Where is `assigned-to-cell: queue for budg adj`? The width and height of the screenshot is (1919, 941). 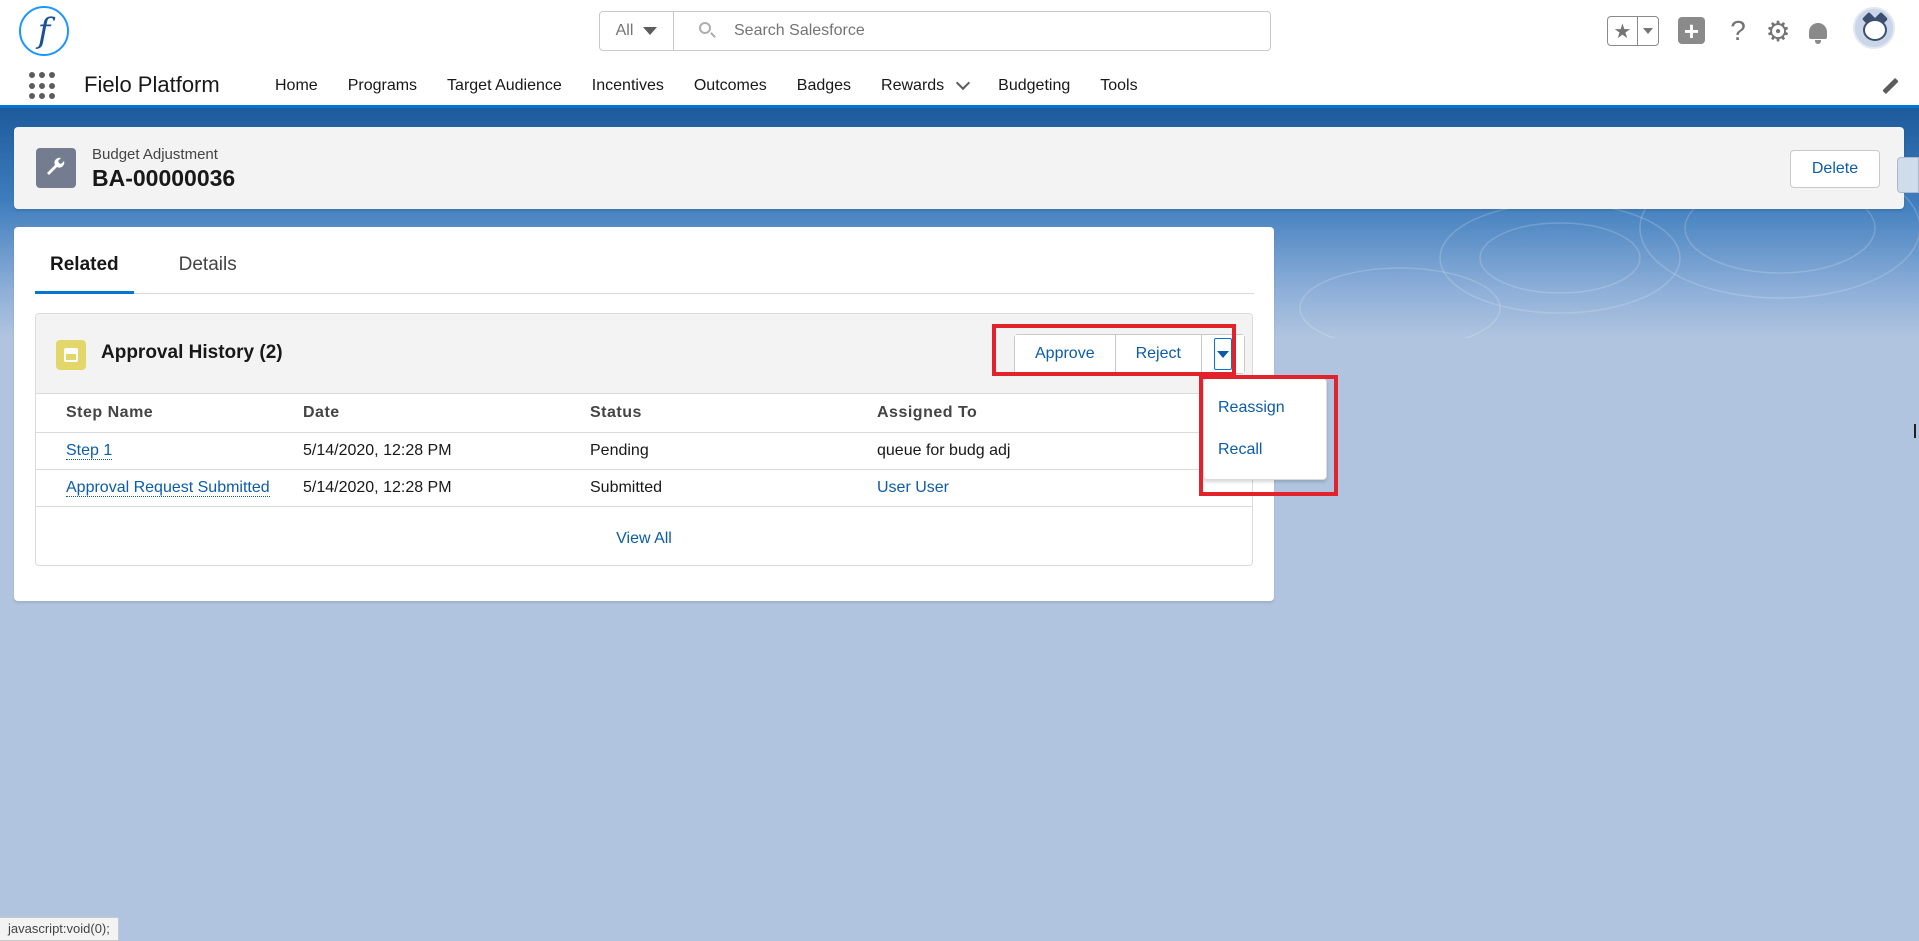 assigned-to-cell: queue for budg adj is located at coordinates (1064, 451).